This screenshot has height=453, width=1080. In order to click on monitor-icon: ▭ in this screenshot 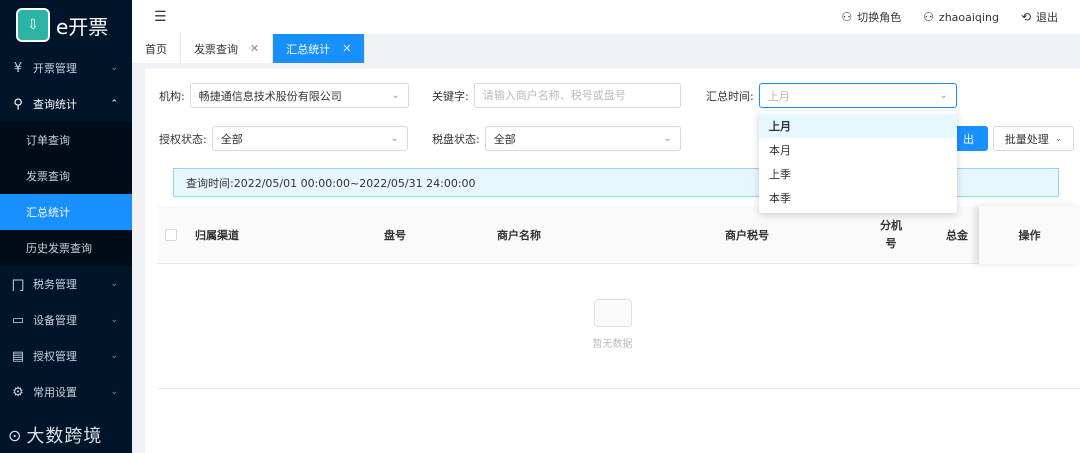, I will do `click(18, 320)`.